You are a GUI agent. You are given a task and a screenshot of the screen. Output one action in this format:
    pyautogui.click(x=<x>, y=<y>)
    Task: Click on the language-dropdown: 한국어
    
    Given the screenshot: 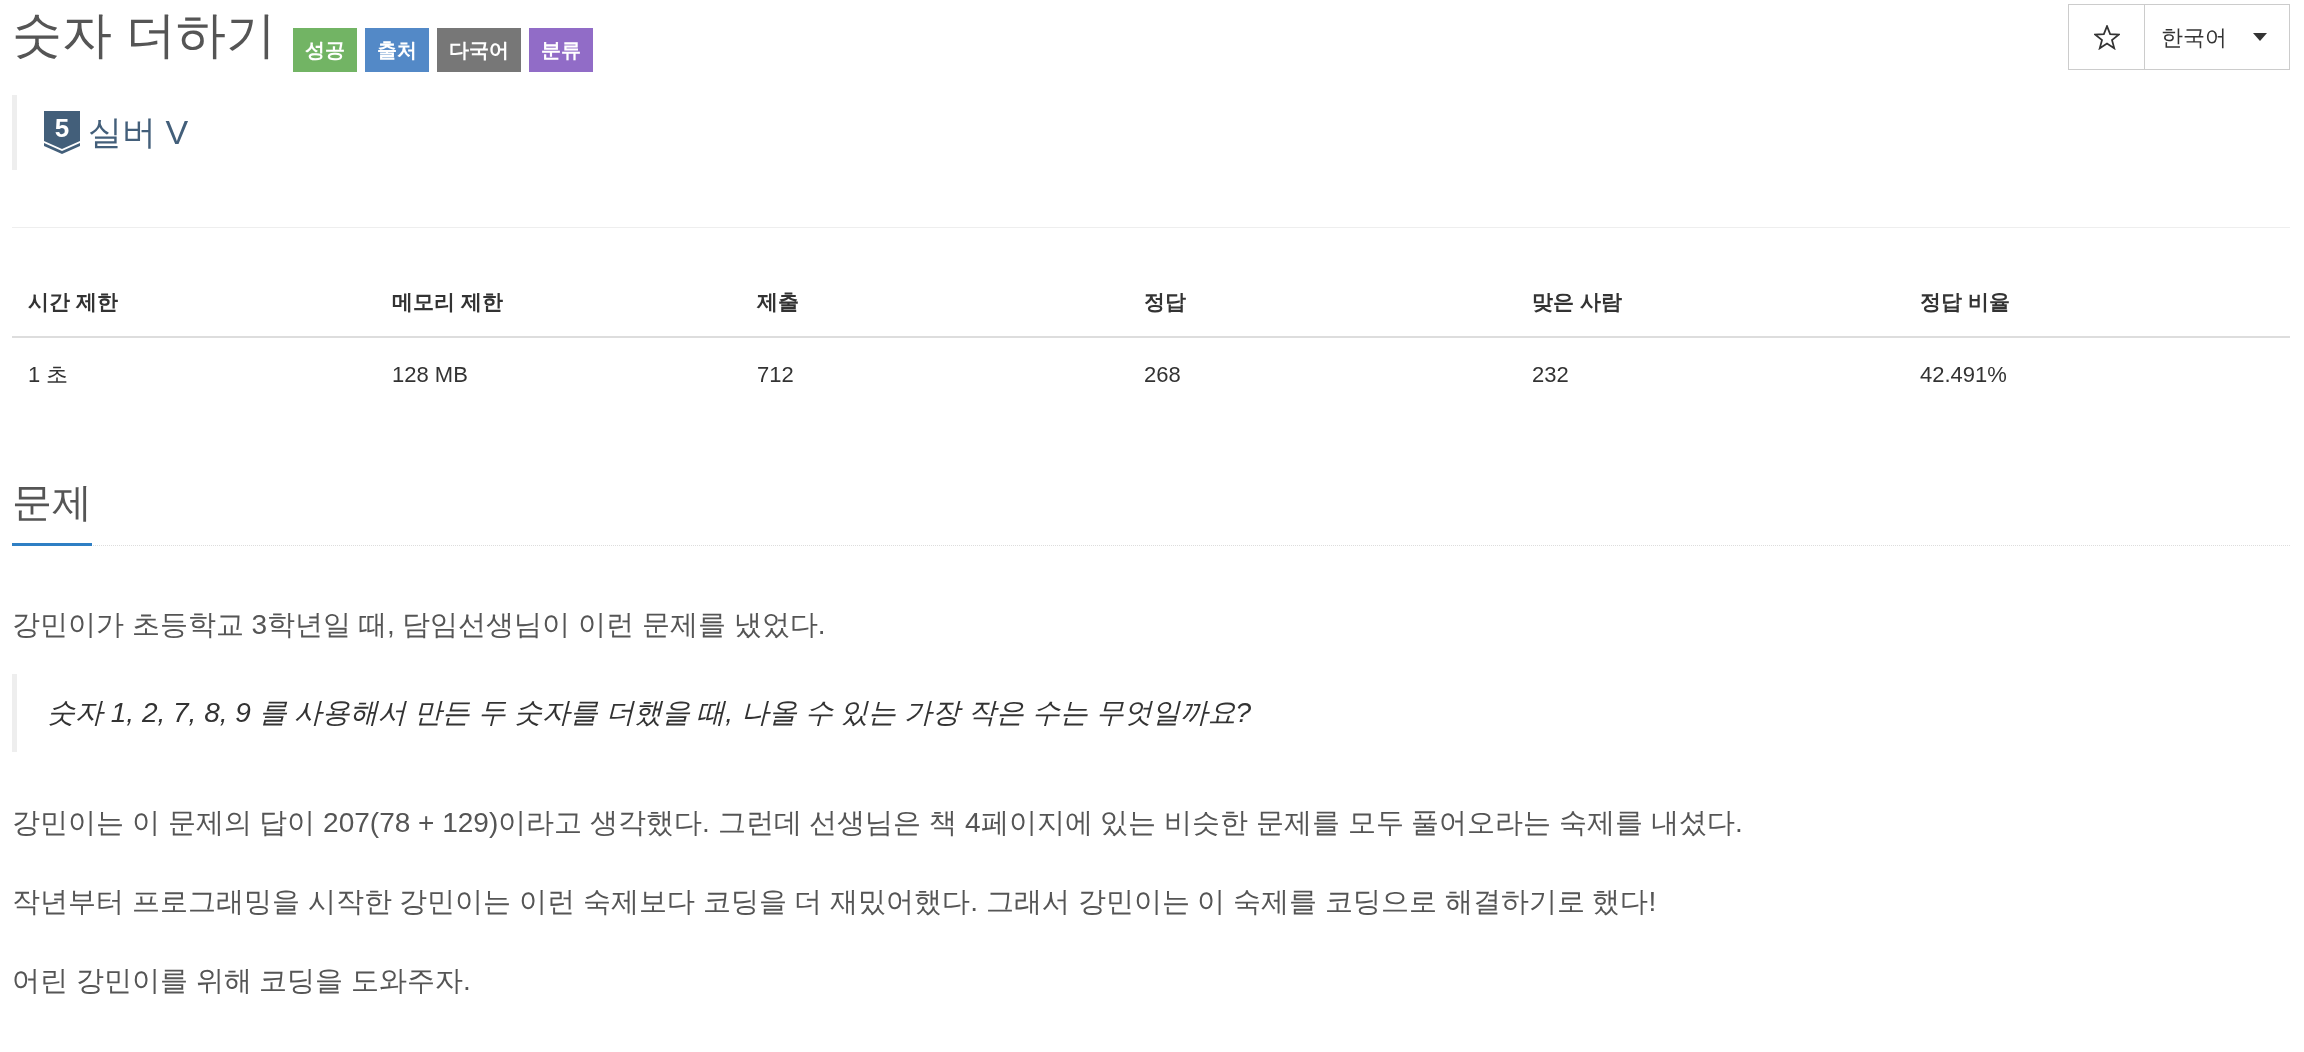 What is the action you would take?
    pyautogui.click(x=2217, y=37)
    